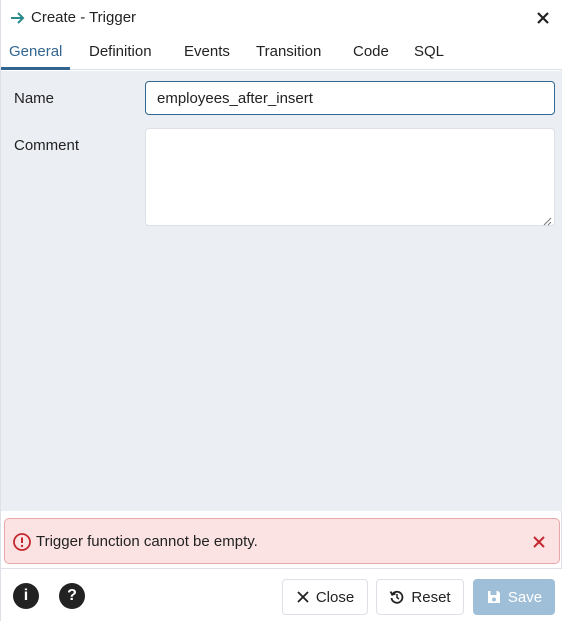 The height and width of the screenshot is (621, 562). I want to click on save-button-label: Save, so click(525, 597).